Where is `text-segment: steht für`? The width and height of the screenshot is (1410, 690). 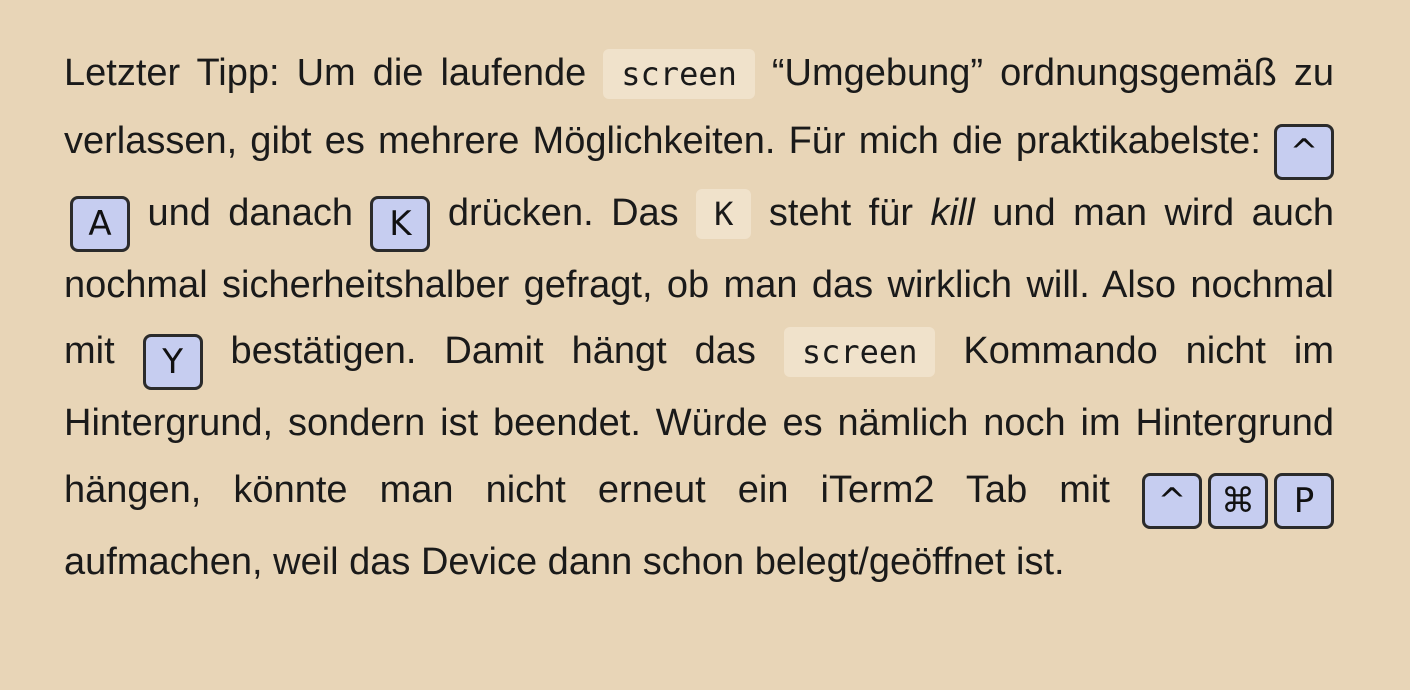
text-segment: steht für is located at coordinates (841, 212).